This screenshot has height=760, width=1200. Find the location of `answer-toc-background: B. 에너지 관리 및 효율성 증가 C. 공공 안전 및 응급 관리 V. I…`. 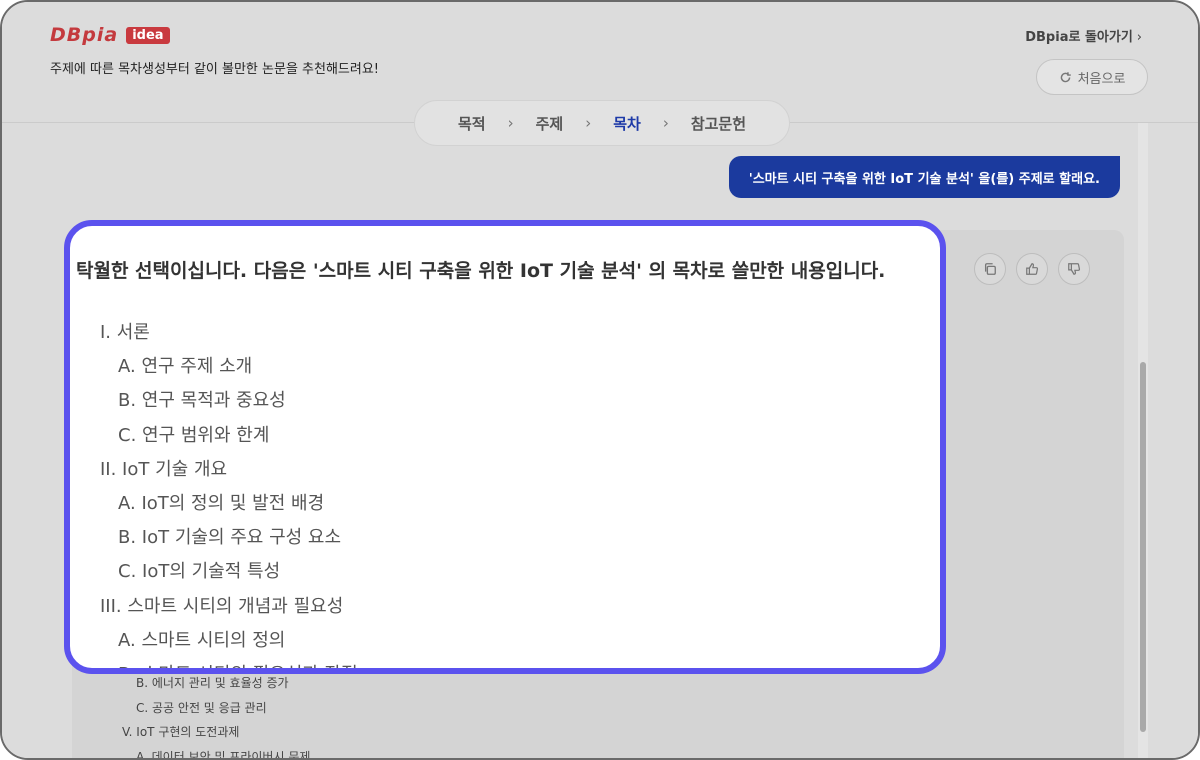

answer-toc-background: B. 에너지 관리 및 효율성 증가 C. 공공 안전 및 응급 관리 V. I… is located at coordinates (216, 715).